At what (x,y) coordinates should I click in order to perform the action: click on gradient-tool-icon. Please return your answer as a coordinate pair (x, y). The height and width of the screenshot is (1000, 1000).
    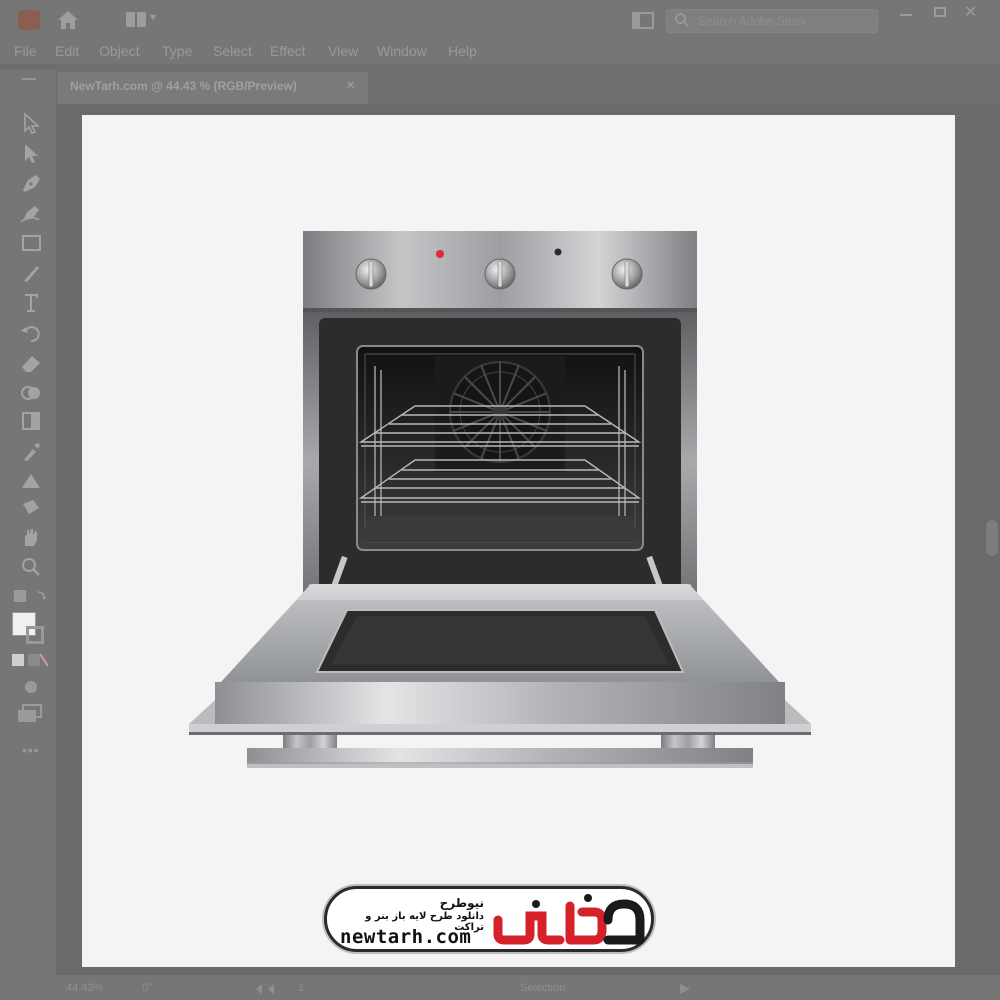
    Looking at the image, I should click on (31, 421).